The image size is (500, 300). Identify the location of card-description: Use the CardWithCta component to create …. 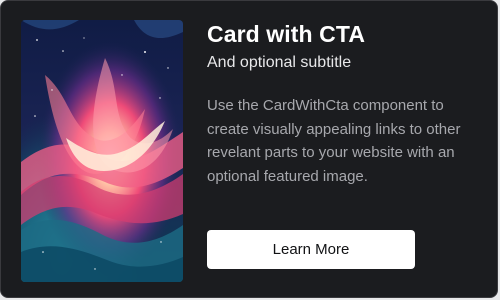
(334, 141).